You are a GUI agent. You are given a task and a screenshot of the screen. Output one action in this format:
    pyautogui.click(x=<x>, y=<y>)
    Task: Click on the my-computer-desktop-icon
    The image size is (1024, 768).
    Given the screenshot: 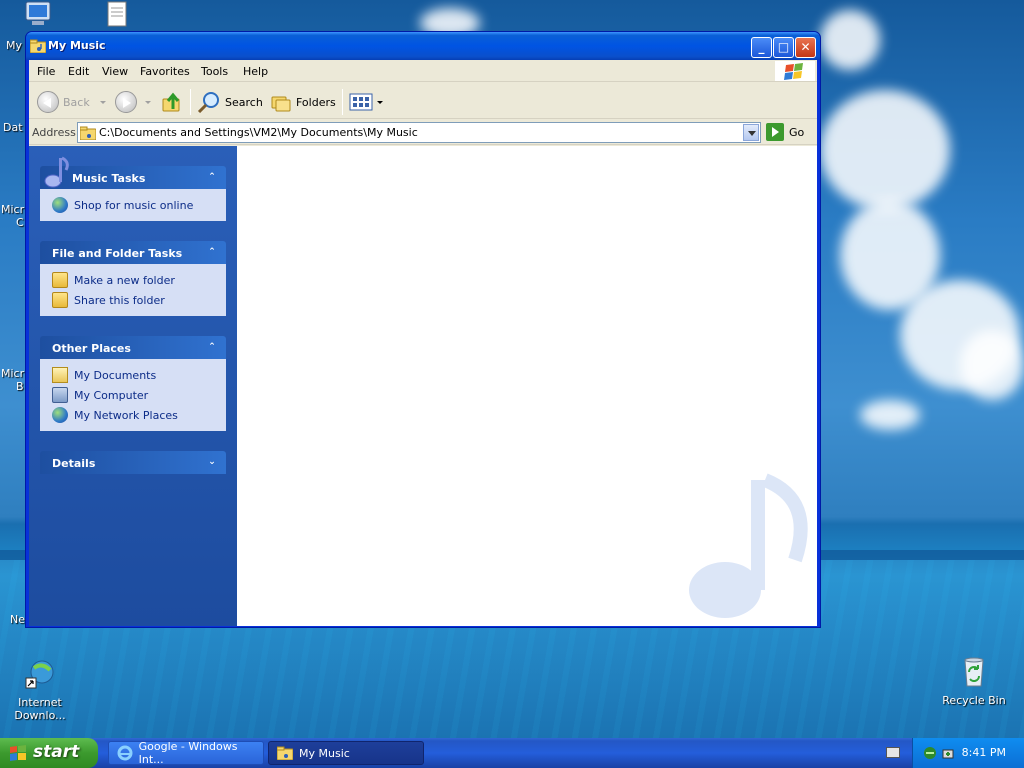 What is the action you would take?
    pyautogui.click(x=38, y=14)
    